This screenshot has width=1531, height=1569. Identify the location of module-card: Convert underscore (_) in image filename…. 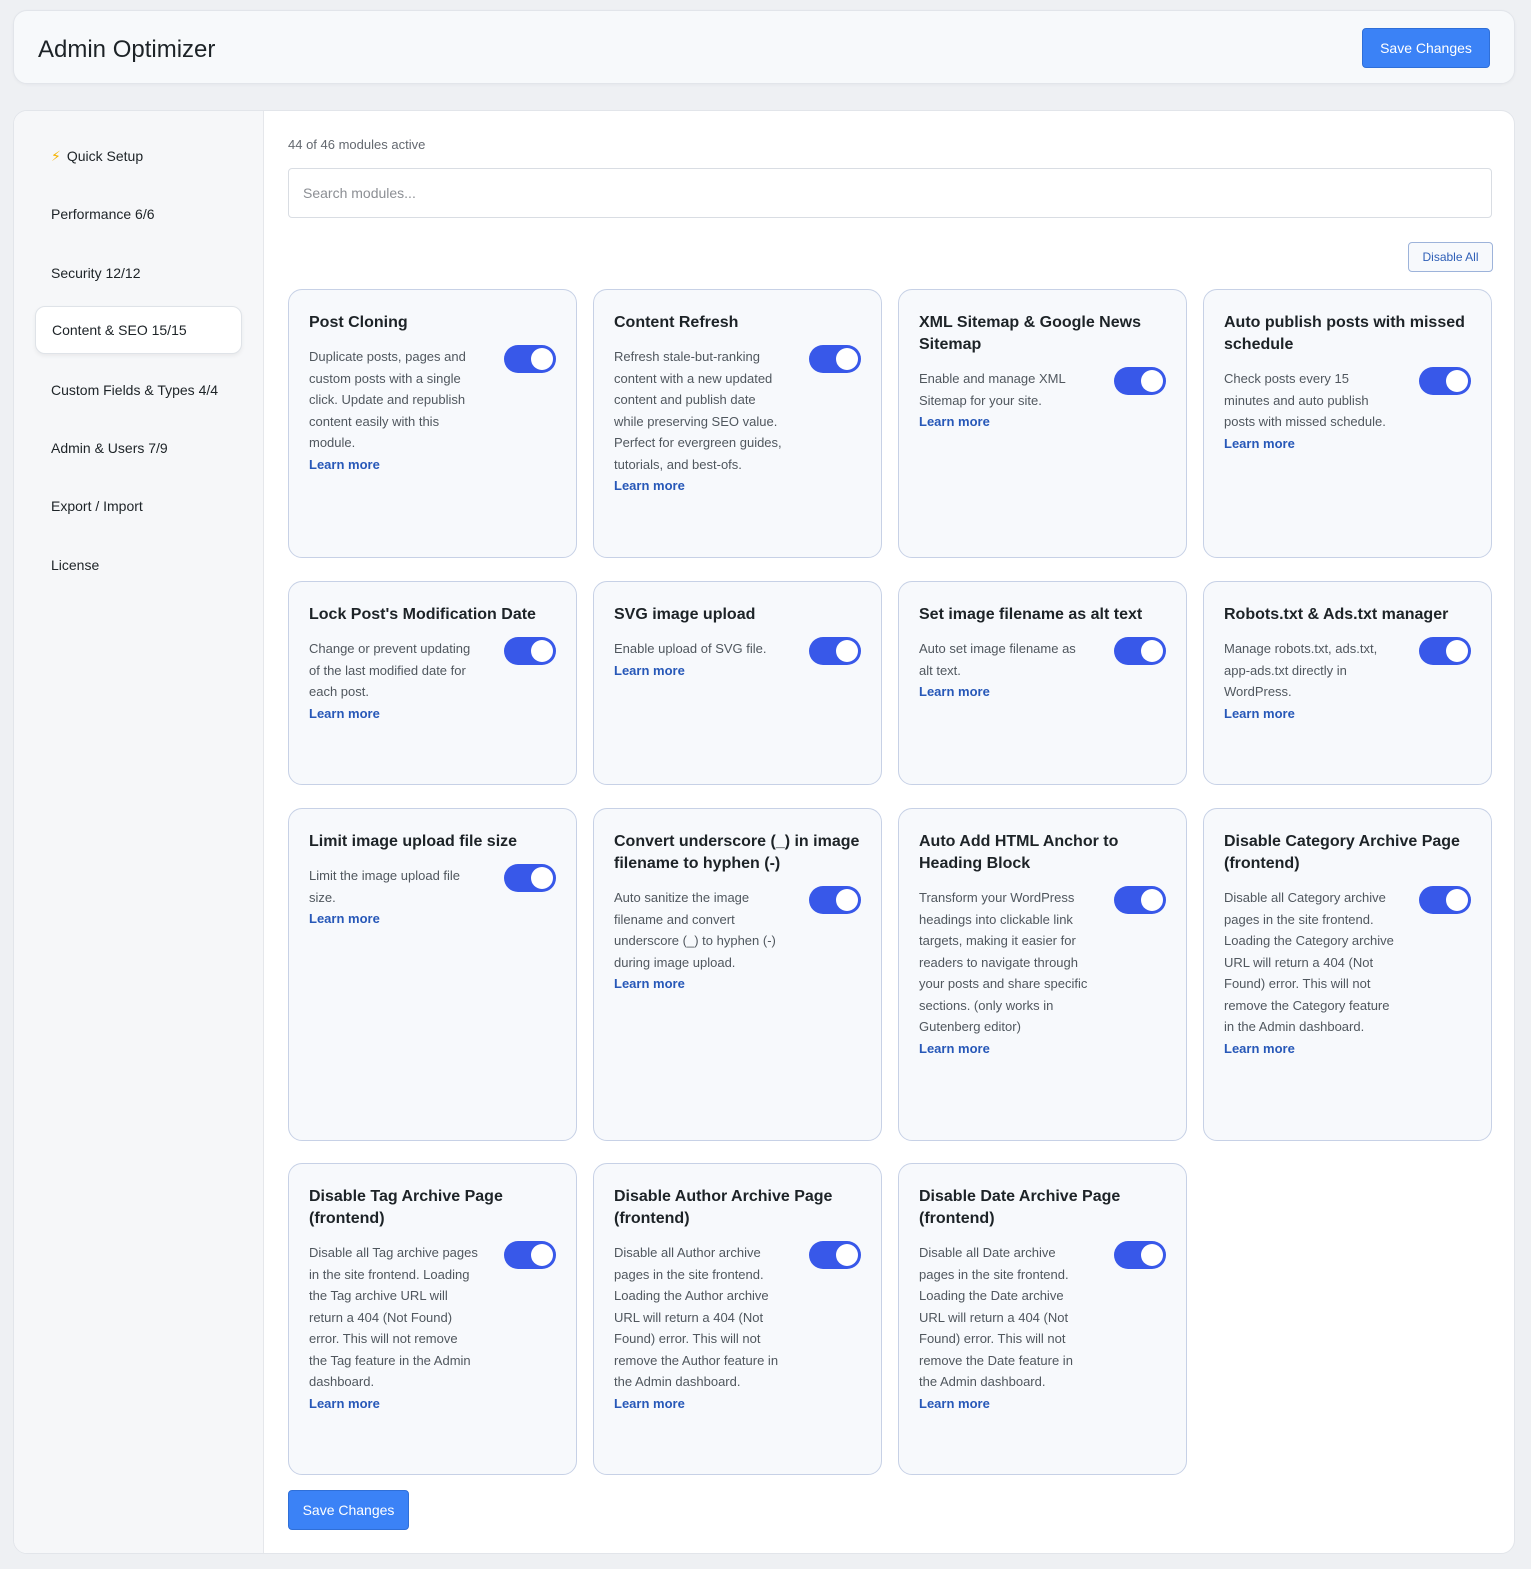
(737, 974).